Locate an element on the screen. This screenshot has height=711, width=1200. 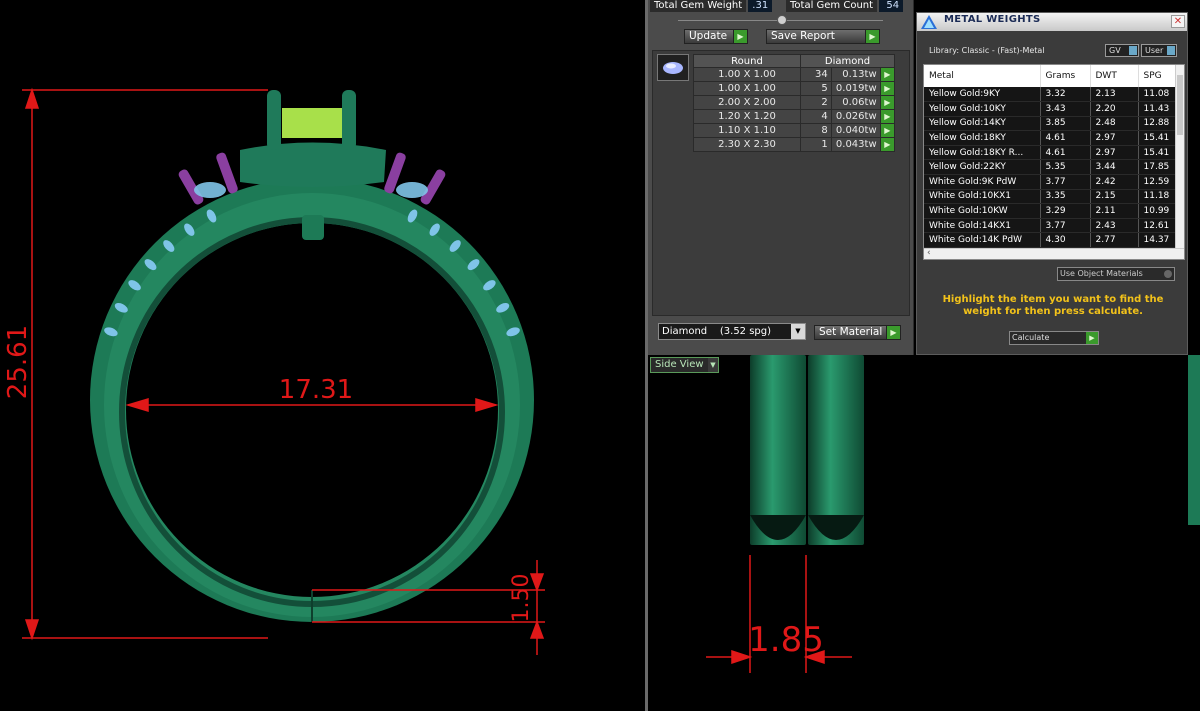
metal-grams-cell: 3.85 is located at coordinates (1065, 124).